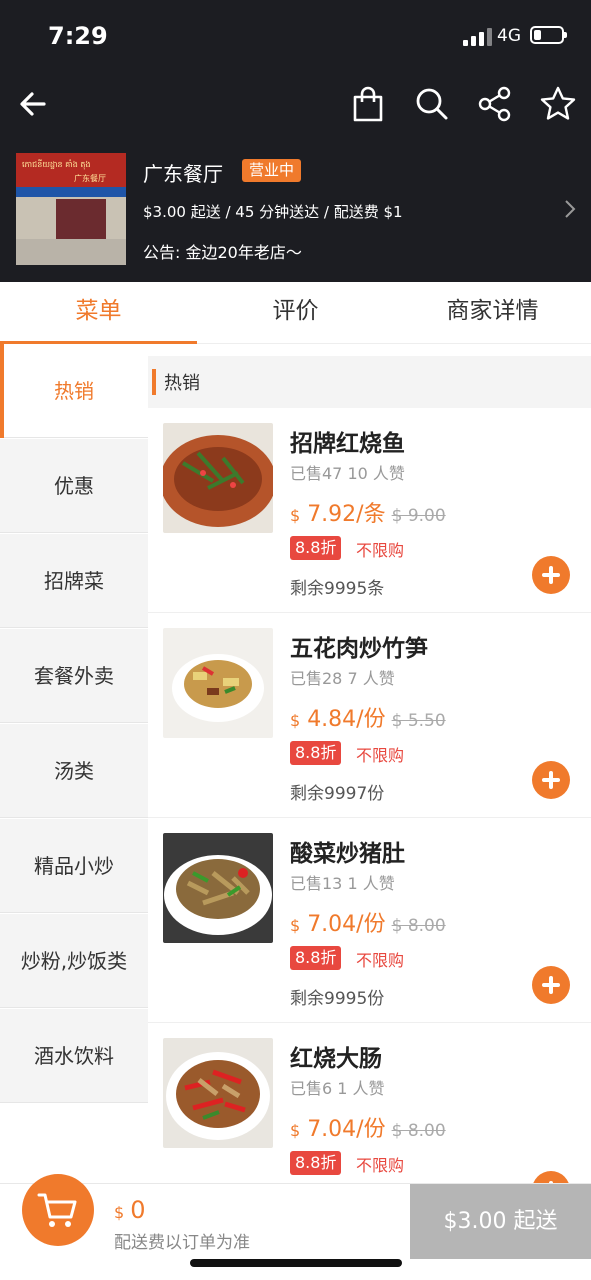 This screenshot has height=1280, width=591. Describe the element at coordinates (183, 174) in the screenshot. I see `shop-name: 广东餐厅` at that location.